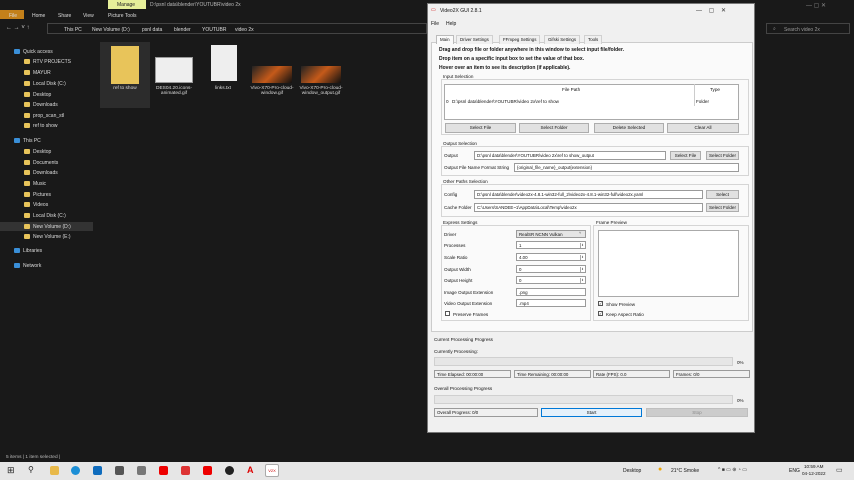 The width and height of the screenshot is (854, 480). Describe the element at coordinates (64, 16) in the screenshot. I see `ribbon-tab-share: Share` at that location.